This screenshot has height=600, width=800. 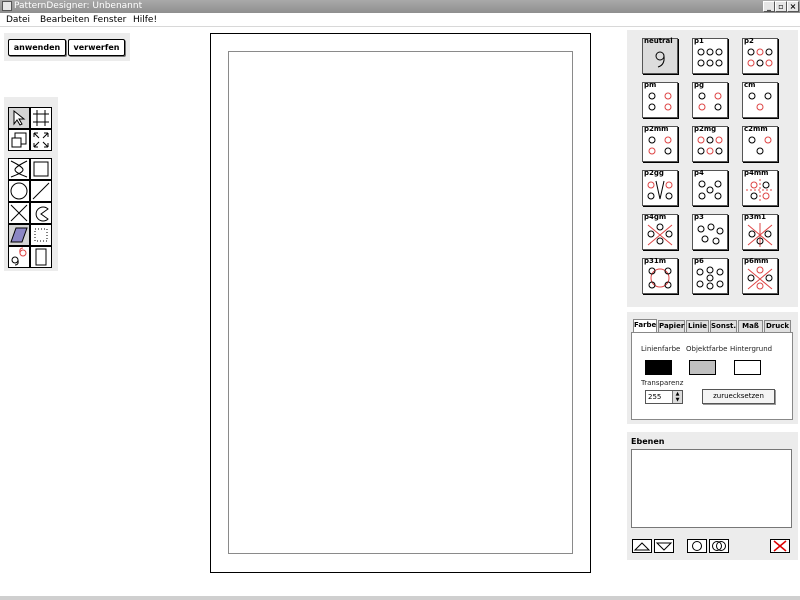 I want to click on group-c2mm: c2mm, so click(x=760, y=143).